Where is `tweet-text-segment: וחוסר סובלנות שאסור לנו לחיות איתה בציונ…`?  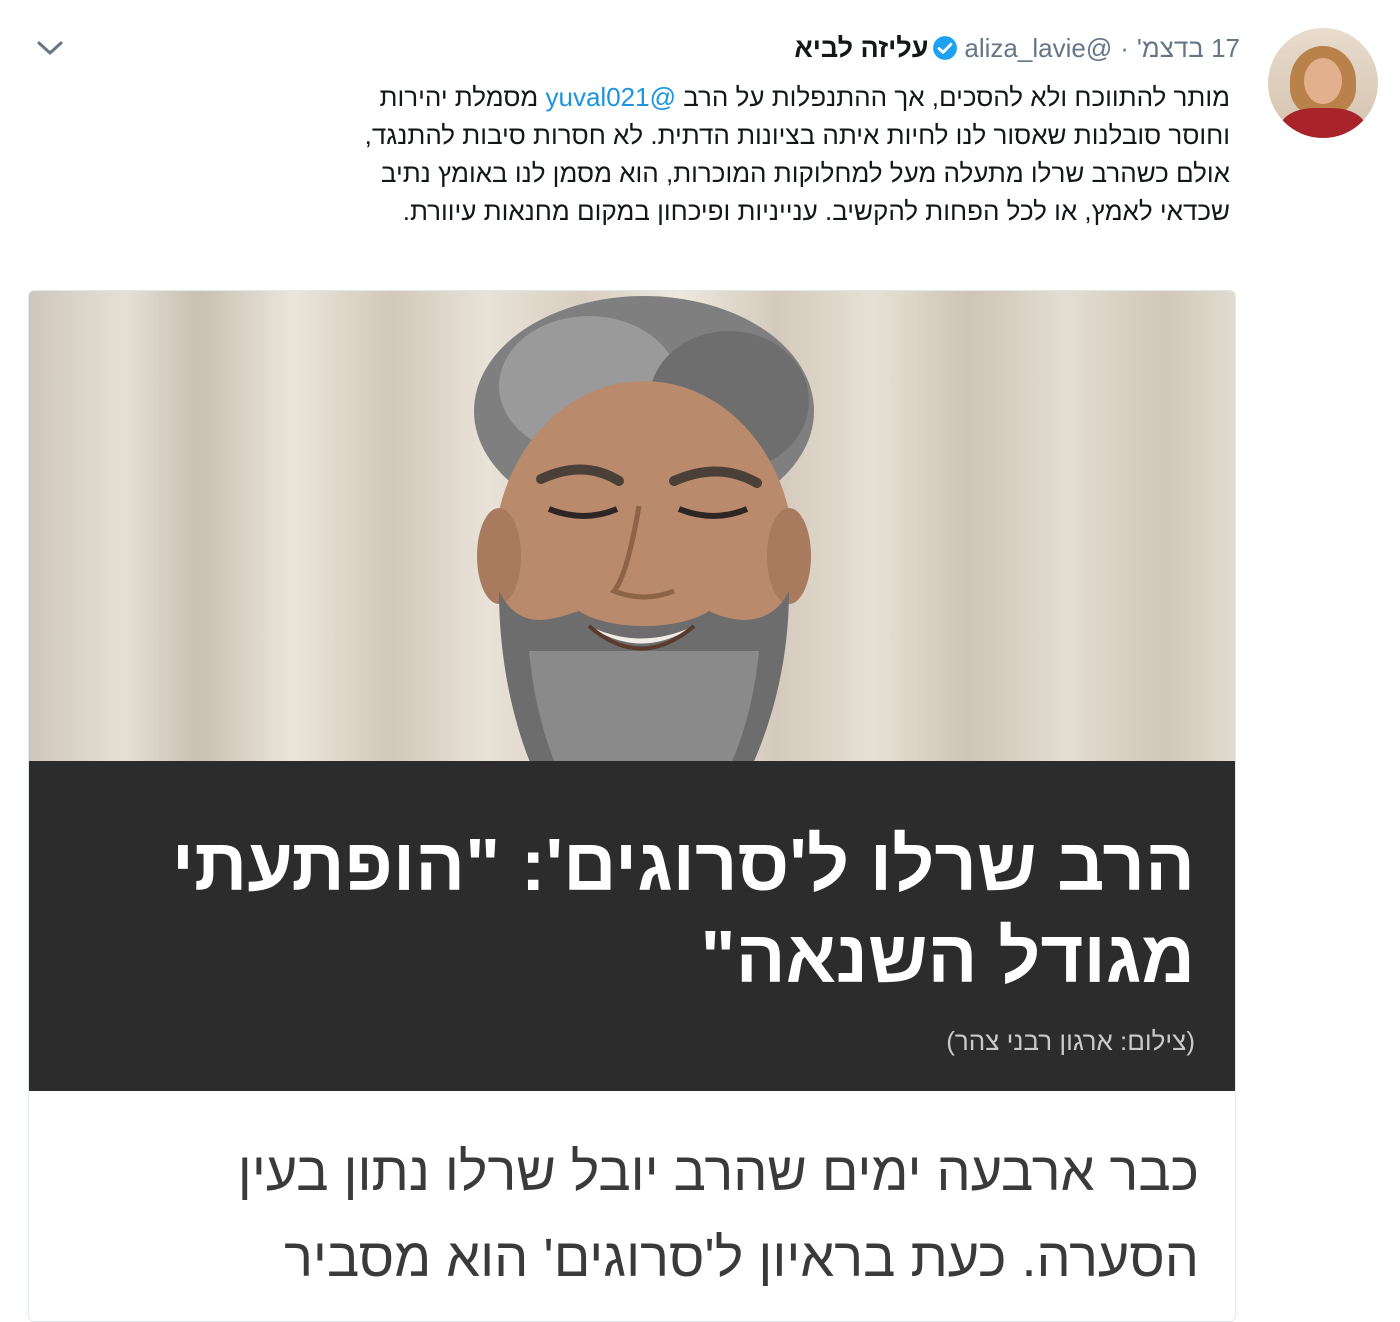
tweet-text-segment: וחוסר סובלנות שאסור לנו לחיות איתה בציונ… is located at coordinates (797, 135).